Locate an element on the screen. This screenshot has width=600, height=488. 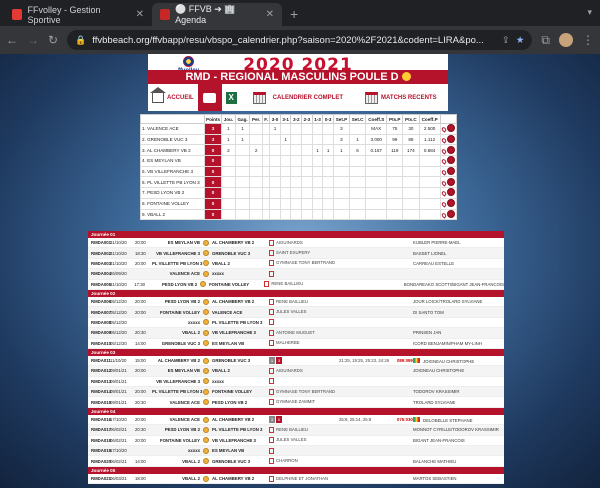
col-2-3: 2-3 is located at coordinates (307, 119).